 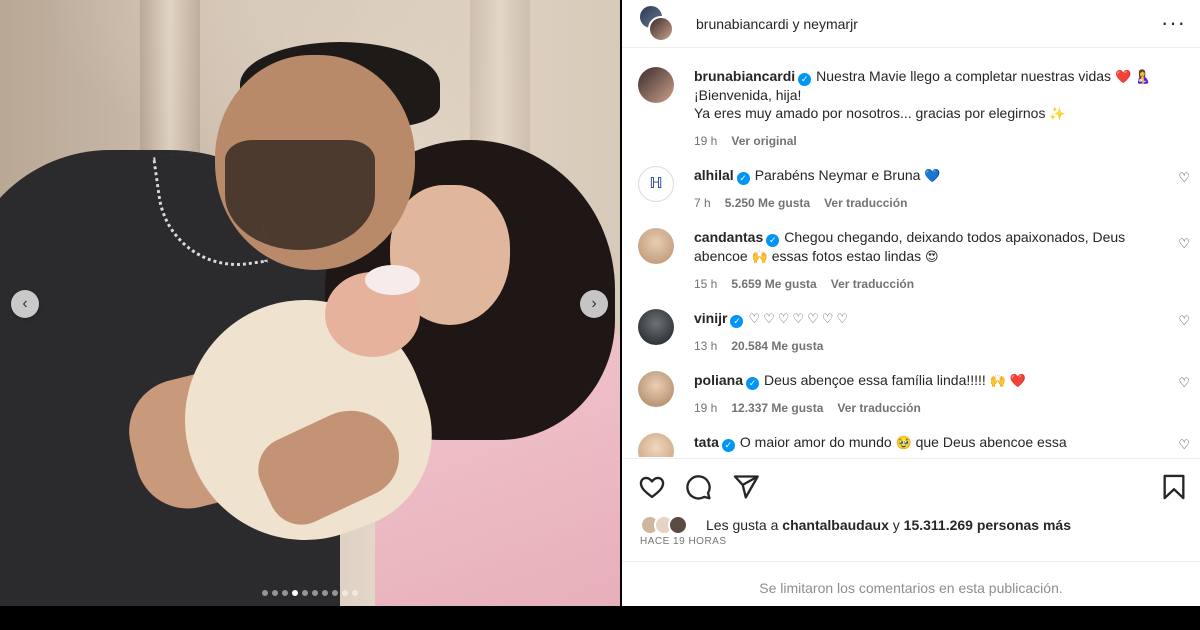 I want to click on comment-emoji: 🙌, so click(x=759, y=256).